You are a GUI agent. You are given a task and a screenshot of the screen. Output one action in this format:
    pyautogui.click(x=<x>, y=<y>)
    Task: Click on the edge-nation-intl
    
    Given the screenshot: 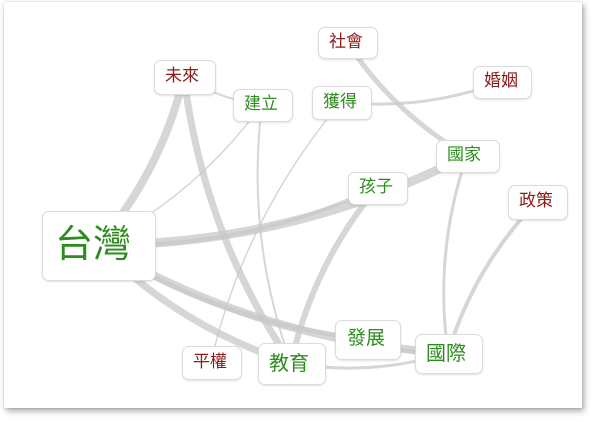 What is the action you would take?
    pyautogui.click(x=455, y=254)
    